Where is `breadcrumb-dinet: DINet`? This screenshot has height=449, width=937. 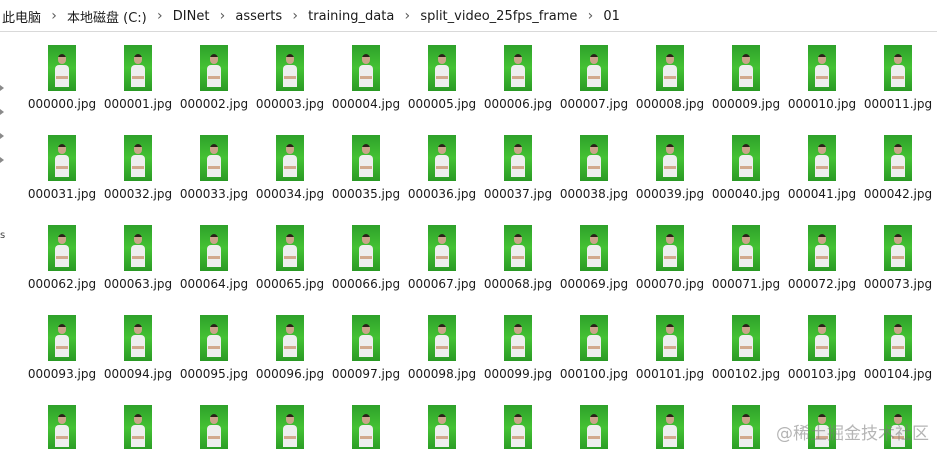
breadcrumb-dinet: DINet is located at coordinates (191, 16).